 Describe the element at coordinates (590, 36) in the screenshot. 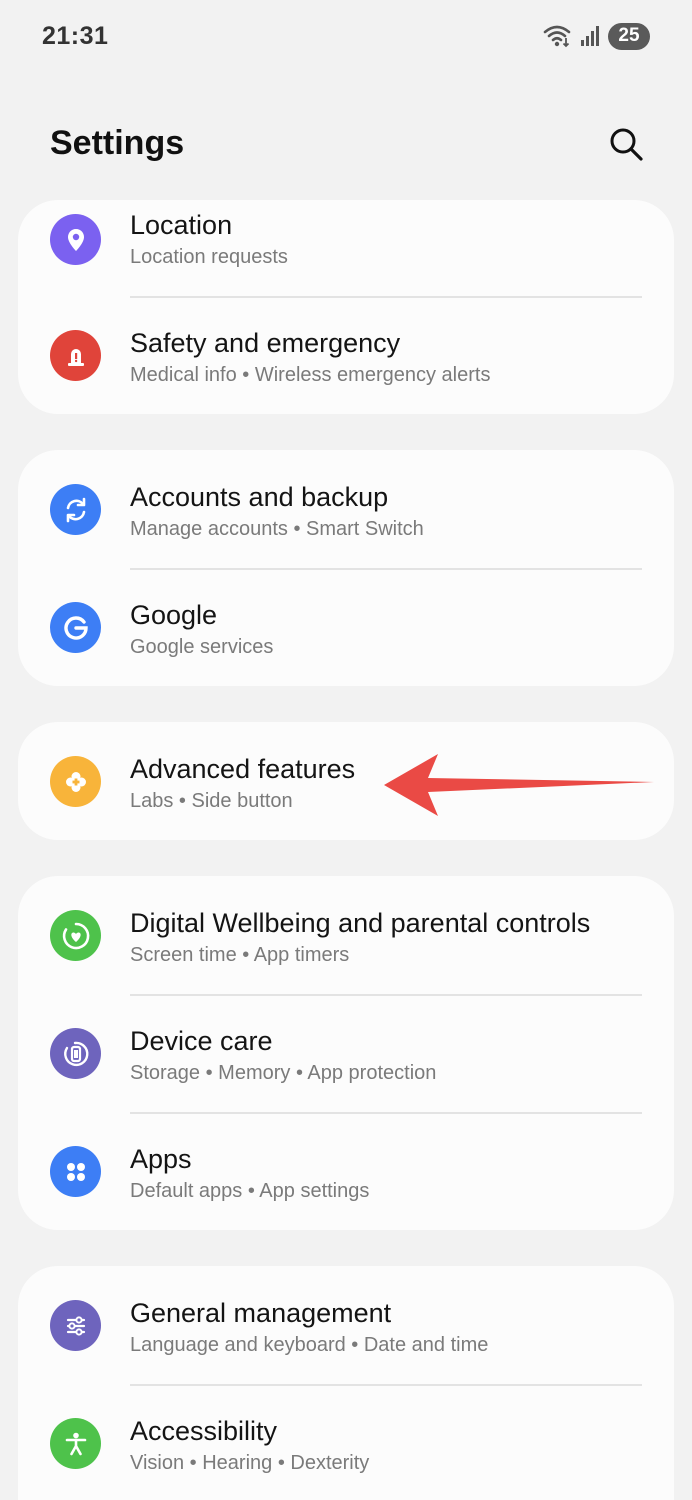

I see `signal-icon` at that location.